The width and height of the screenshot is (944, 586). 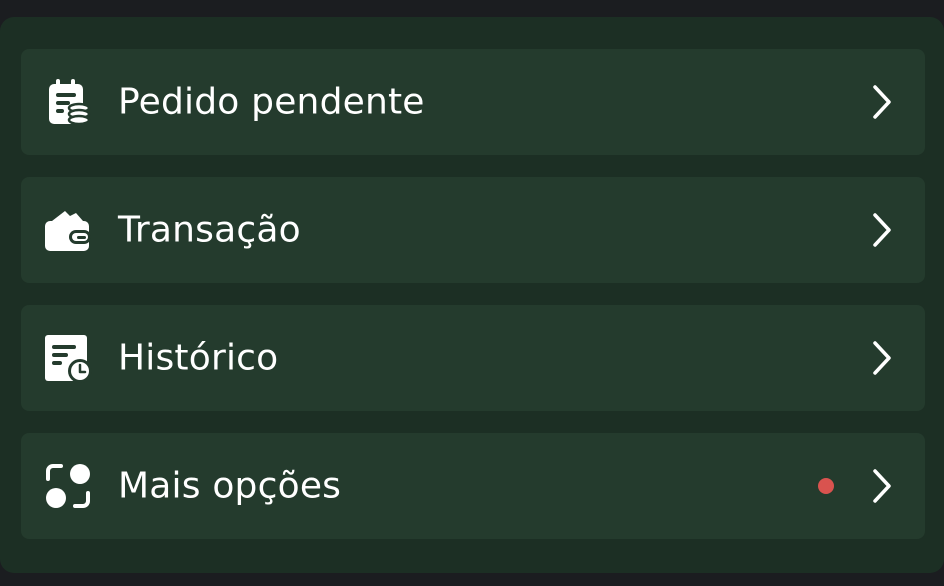 What do you see at coordinates (198, 358) in the screenshot?
I see `menu-item-label: Histórico` at bounding box center [198, 358].